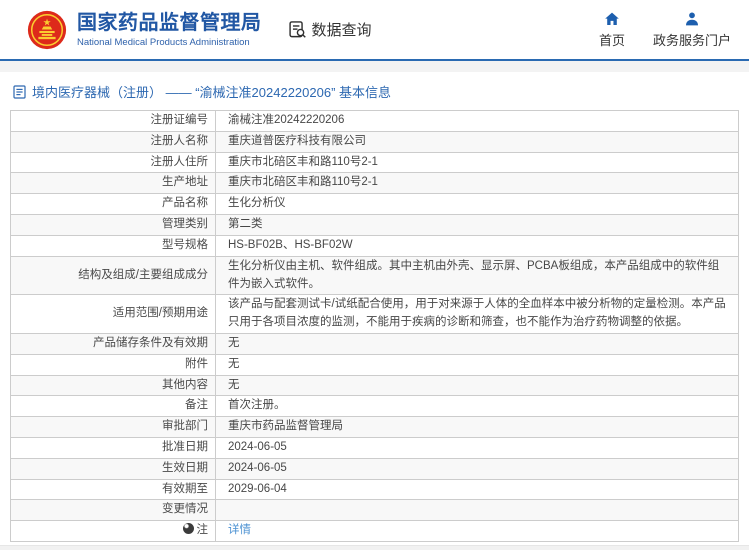 The height and width of the screenshot is (550, 749). I want to click on row-label: 管理类别, so click(113, 225).